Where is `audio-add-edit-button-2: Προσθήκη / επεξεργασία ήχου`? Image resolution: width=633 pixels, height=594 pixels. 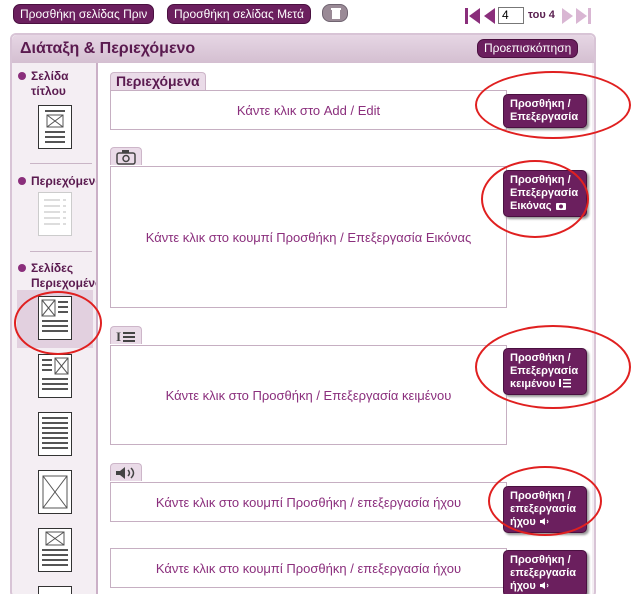
audio-add-edit-button-2: Προσθήκη / επεξεργασία ήχου is located at coordinates (545, 572).